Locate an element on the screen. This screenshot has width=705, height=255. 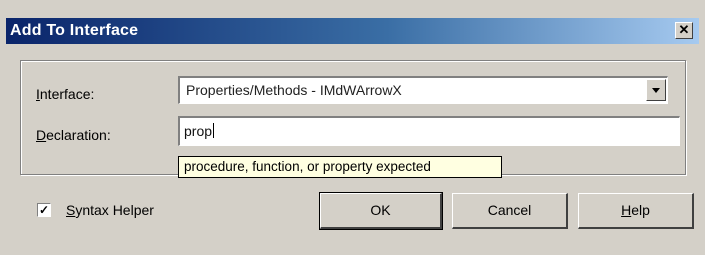
interface-dropdown-value: Properties/Methods - IMdWArrowX is located at coordinates (294, 90).